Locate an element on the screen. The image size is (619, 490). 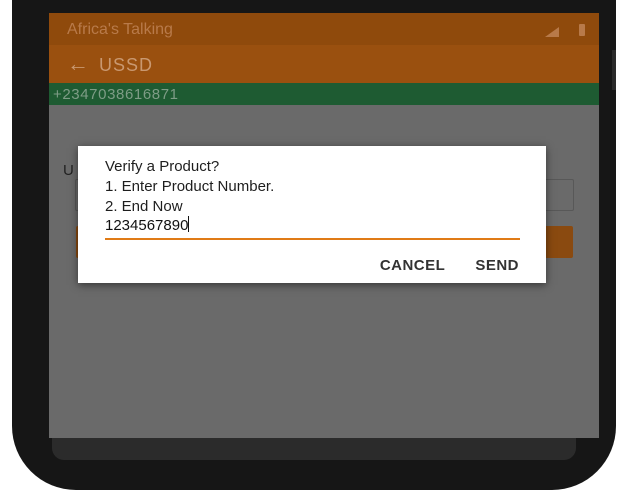
background-form-label: U is located at coordinates (68, 170).